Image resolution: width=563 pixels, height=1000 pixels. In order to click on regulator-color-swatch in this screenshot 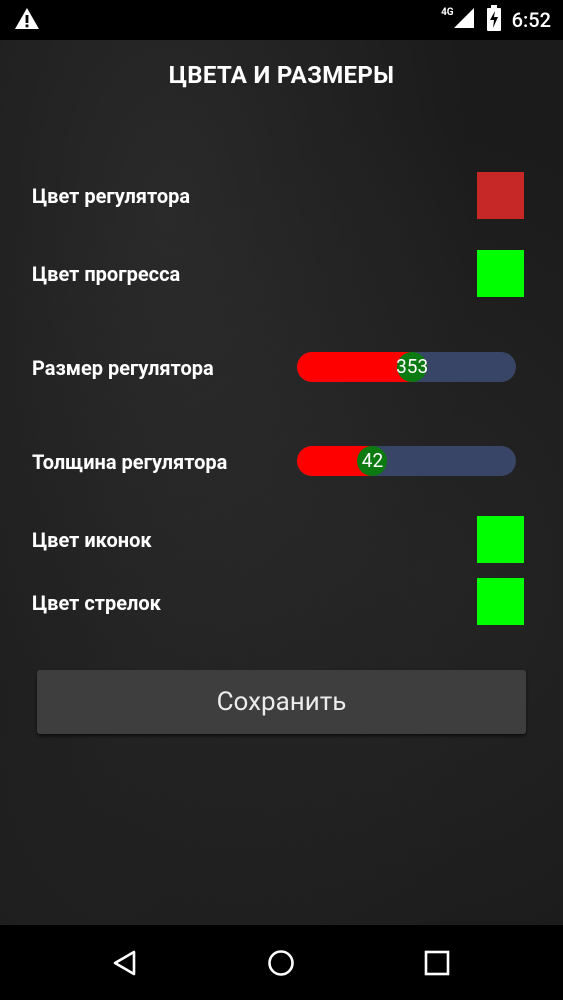, I will do `click(500, 195)`.